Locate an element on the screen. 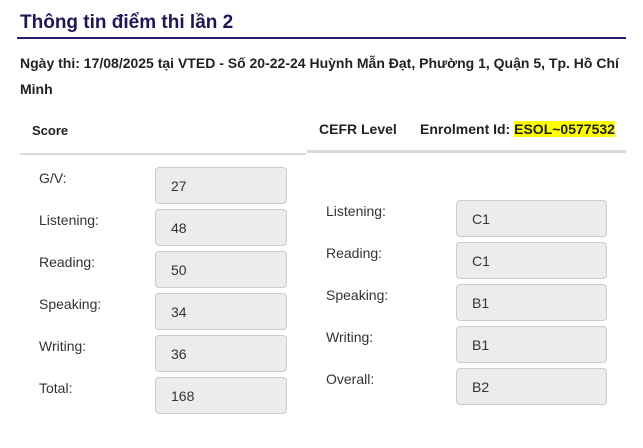 This screenshot has width=643, height=448. score-divider is located at coordinates (163, 154).